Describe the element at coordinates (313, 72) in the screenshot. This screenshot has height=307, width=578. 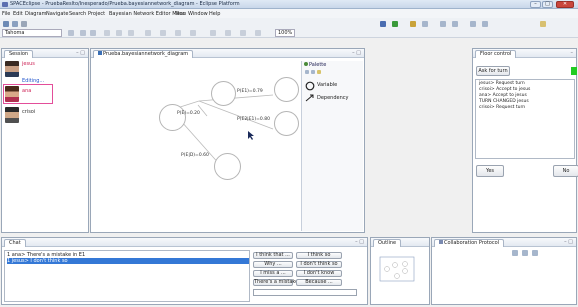
I see `zoom-out-icon` at that location.